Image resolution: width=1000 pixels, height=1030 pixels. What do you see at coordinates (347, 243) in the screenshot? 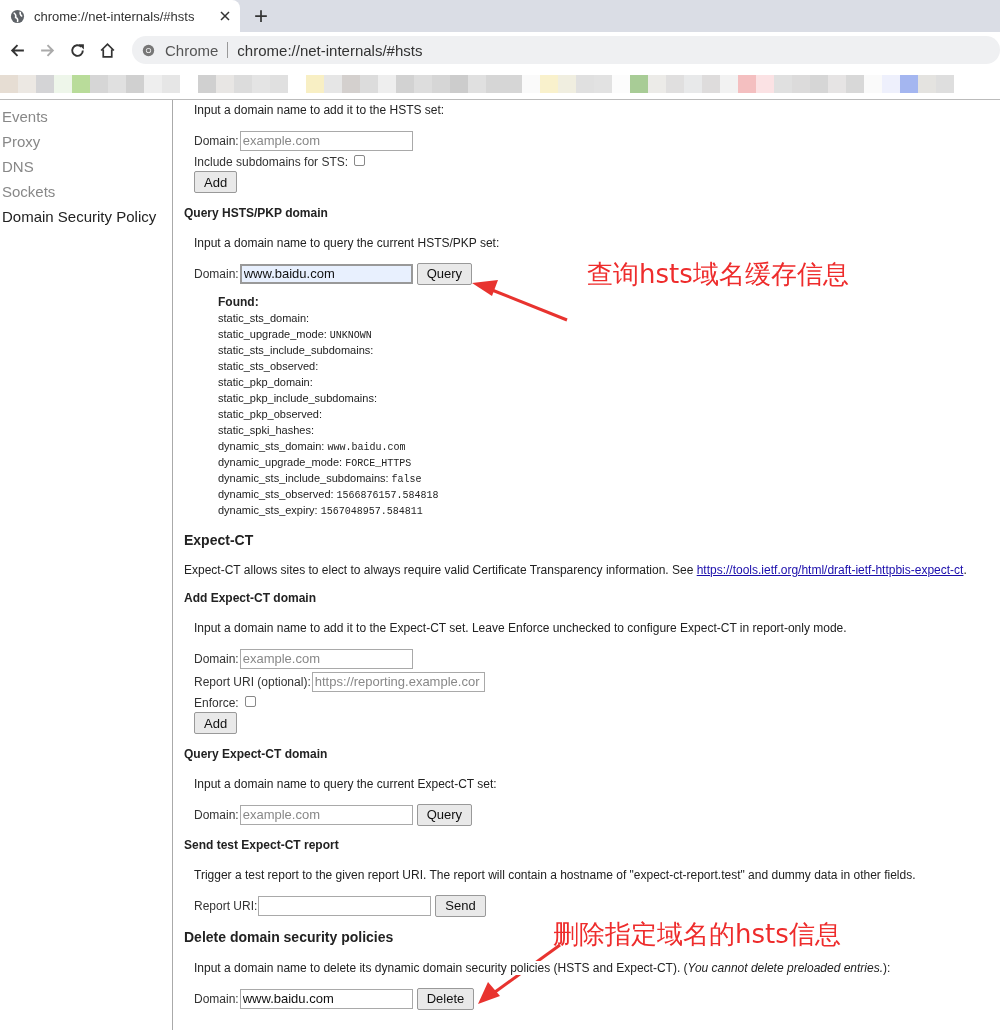
I see `instruction-text: Input a domain name to query the current HSTS/PKP set:` at bounding box center [347, 243].